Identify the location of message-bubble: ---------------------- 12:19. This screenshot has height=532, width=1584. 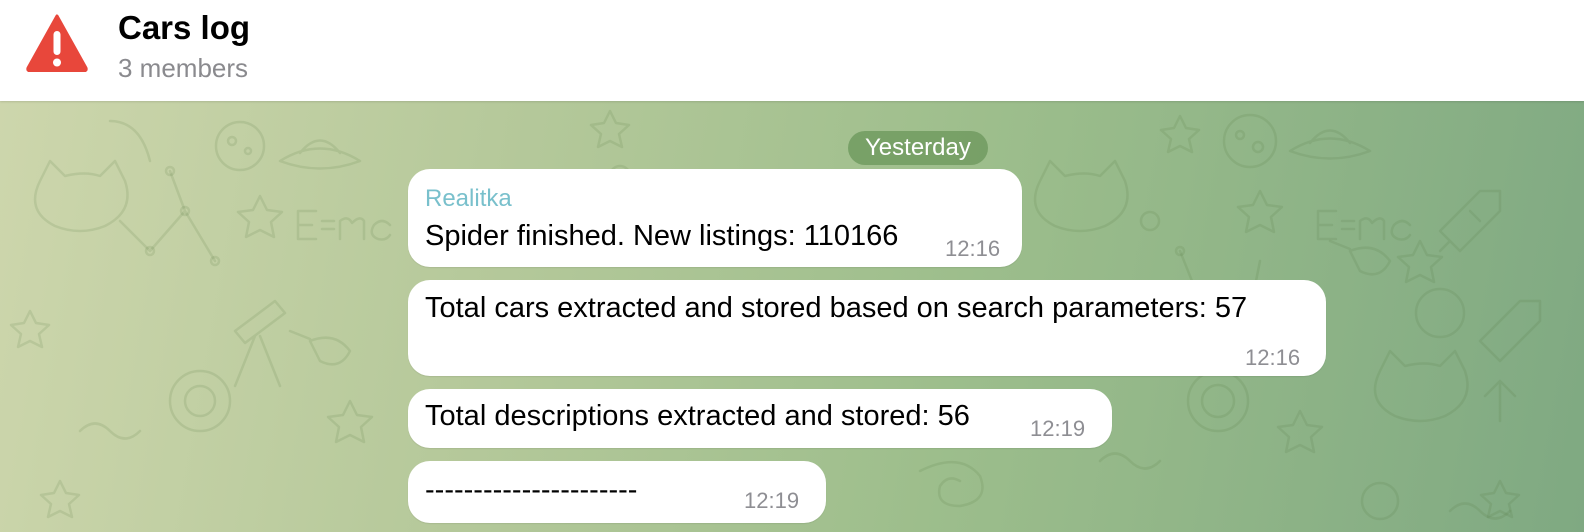
(617, 492).